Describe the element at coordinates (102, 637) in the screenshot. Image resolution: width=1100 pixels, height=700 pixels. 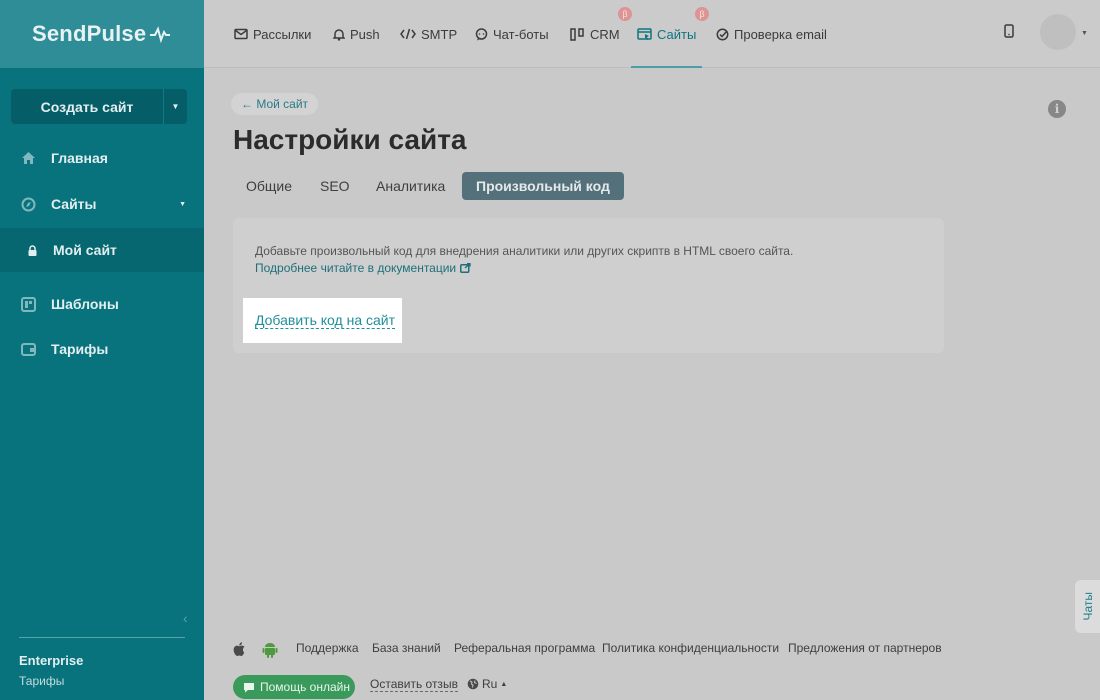
I see `divider` at that location.